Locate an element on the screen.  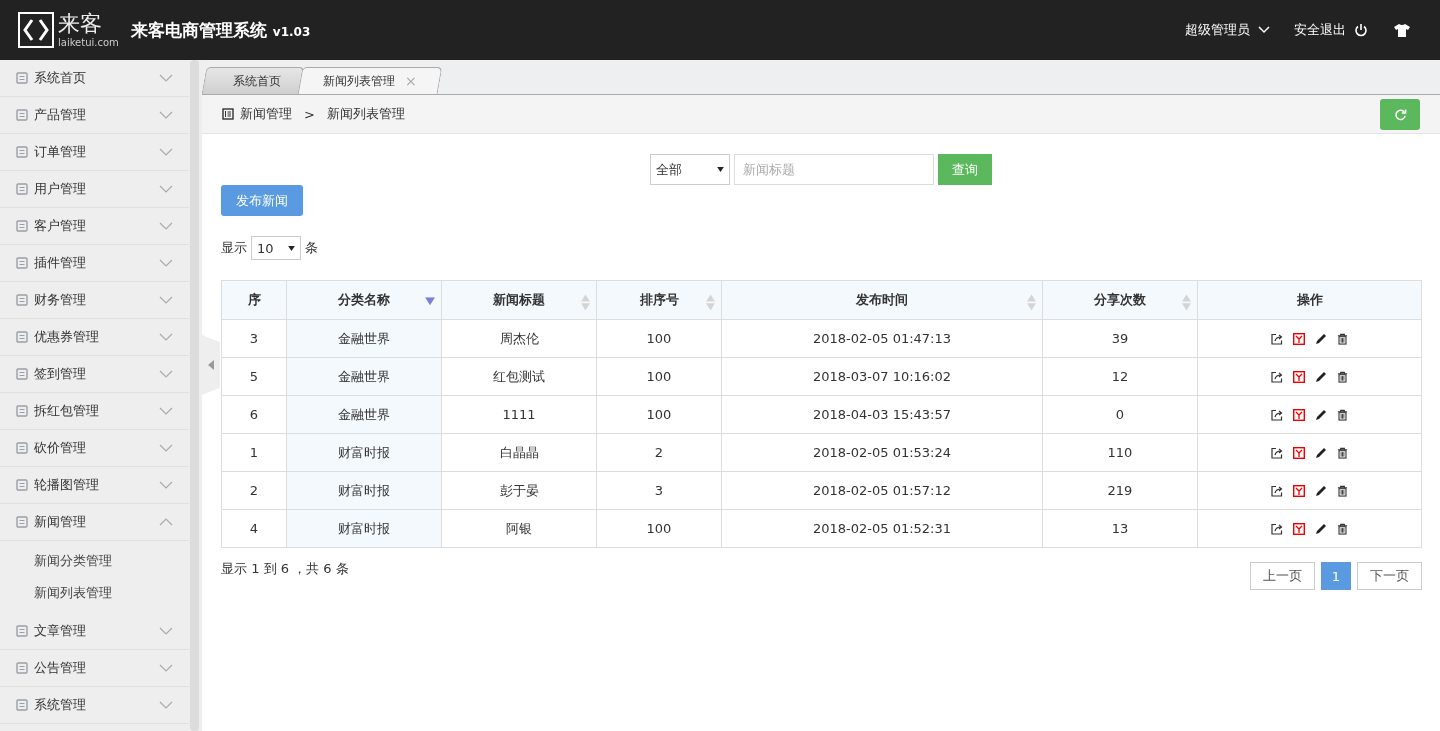
user-menu: 超级管理员 is located at coordinates (1227, 30).